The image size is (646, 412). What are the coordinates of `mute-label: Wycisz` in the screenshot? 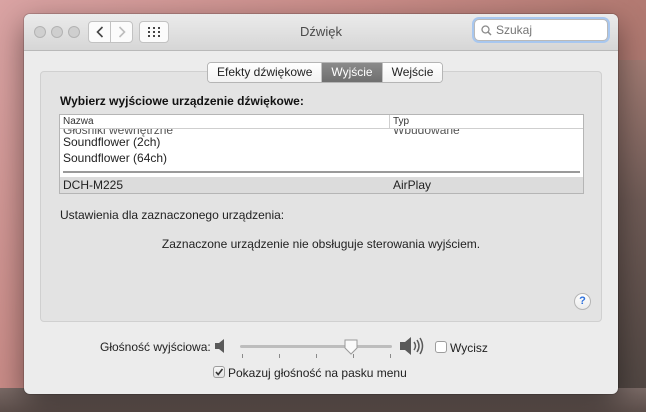 It's located at (469, 348).